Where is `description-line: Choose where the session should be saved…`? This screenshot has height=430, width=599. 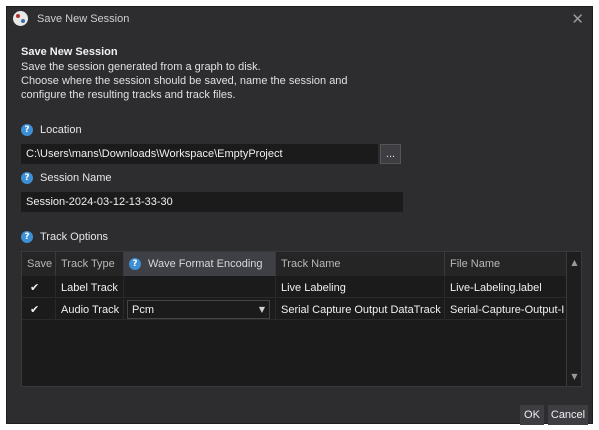 description-line: Choose where the session should be saved… is located at coordinates (184, 81).